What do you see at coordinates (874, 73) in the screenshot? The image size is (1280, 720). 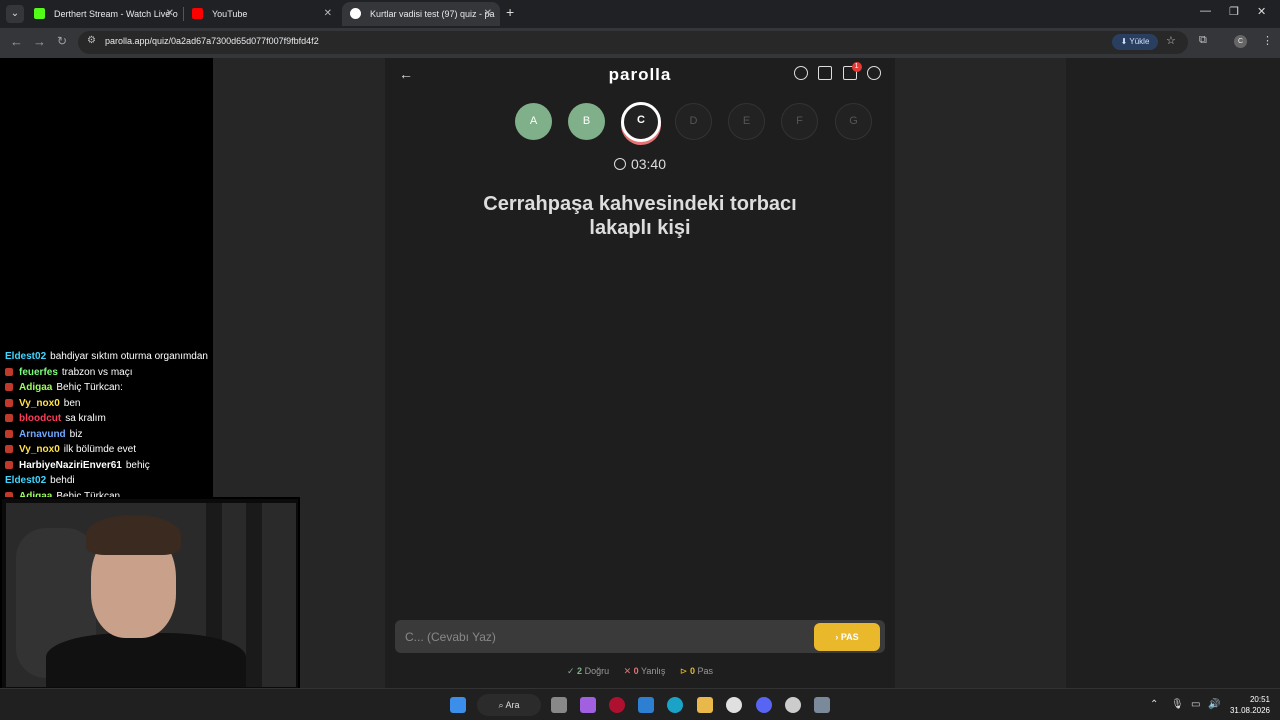 I see `user-icon` at bounding box center [874, 73].